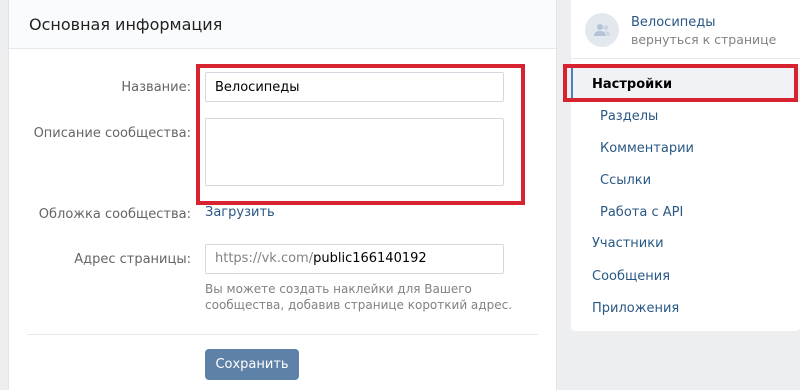 This screenshot has width=800, height=390. What do you see at coordinates (126, 24) in the screenshot?
I see `card-title: Основная информация` at bounding box center [126, 24].